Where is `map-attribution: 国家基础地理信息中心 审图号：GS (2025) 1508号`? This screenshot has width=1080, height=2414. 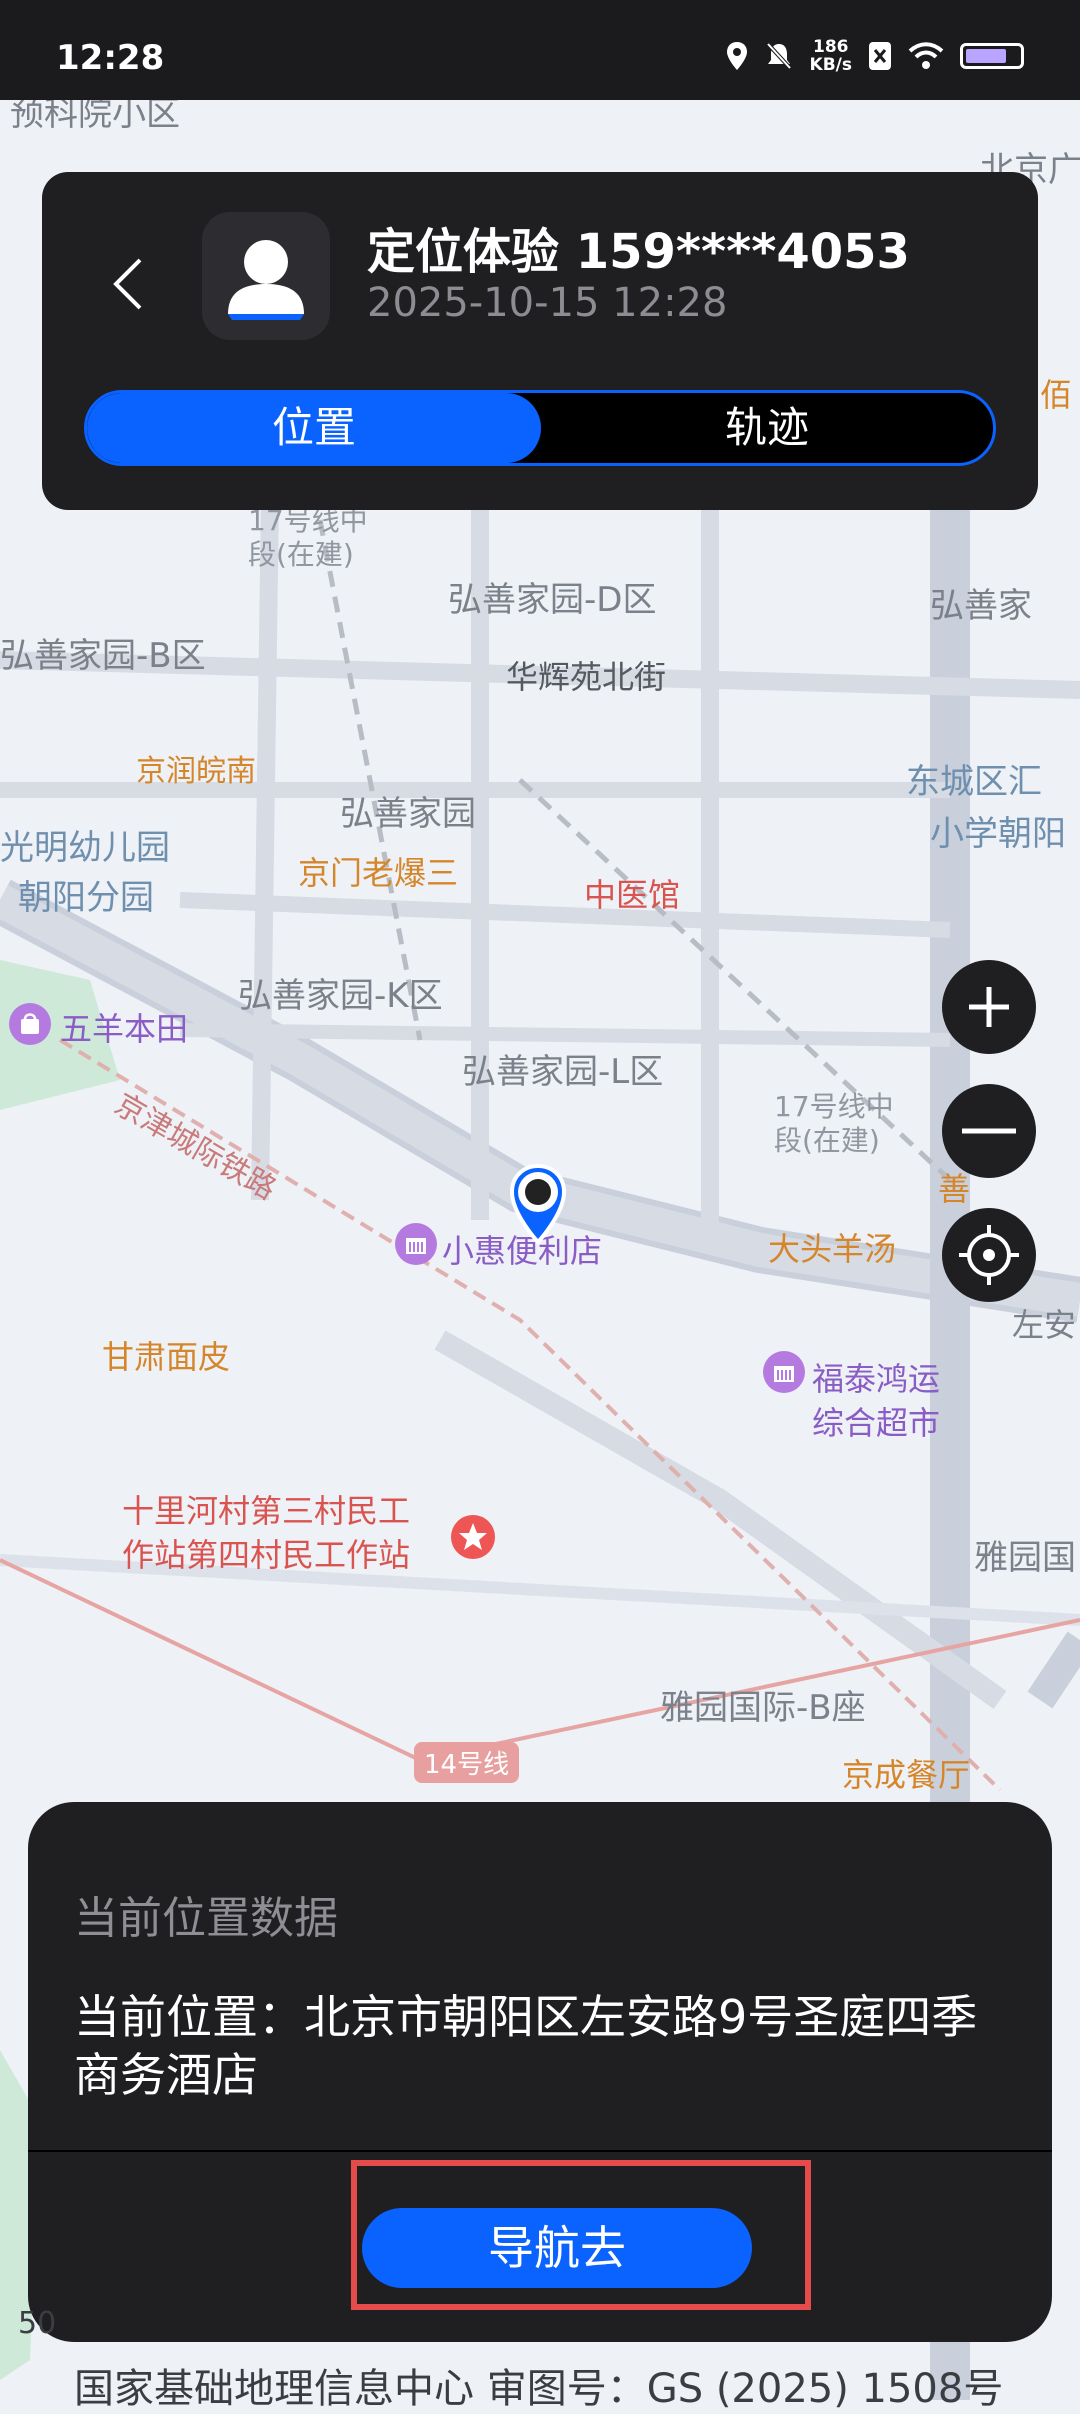 map-attribution: 国家基础地理信息中心 审图号：GS (2025) 1508号 is located at coordinates (539, 2389).